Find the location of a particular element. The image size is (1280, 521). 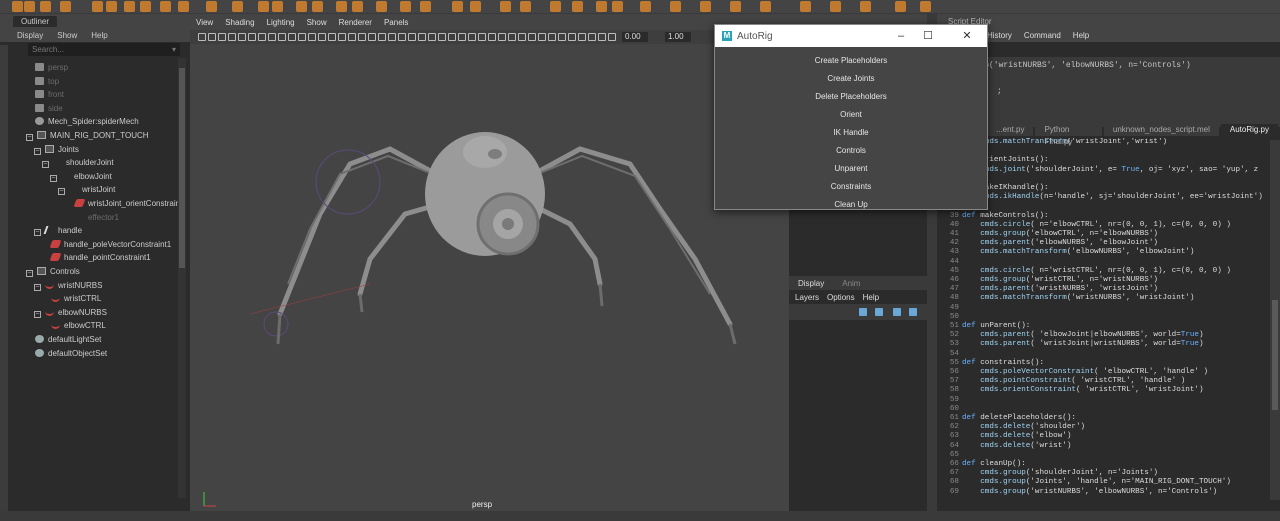

viewport-menu-lighting: Lighting is located at coordinates (281, 22).